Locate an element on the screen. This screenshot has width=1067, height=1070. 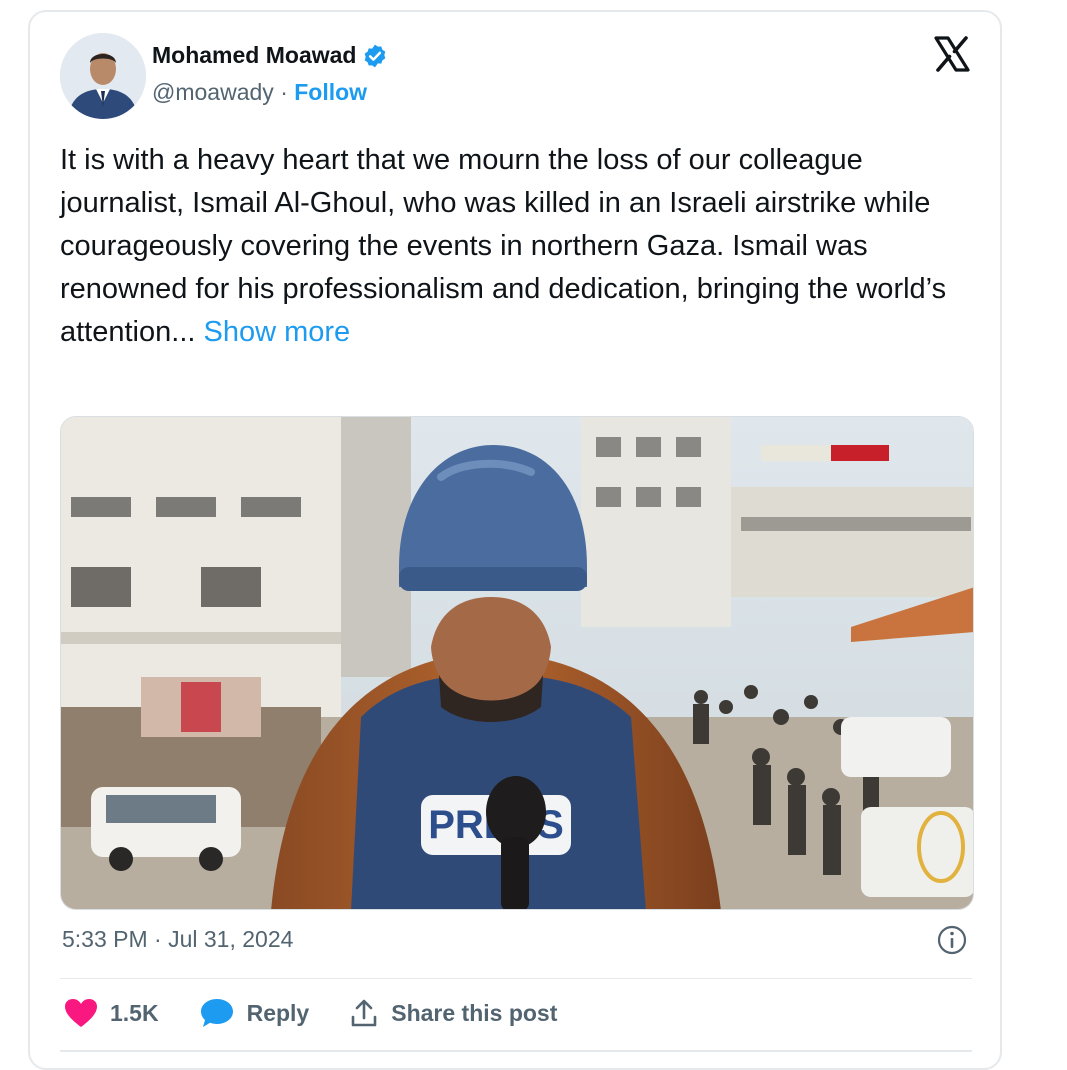
author-handle-row: @moawady · Follow is located at coordinates (259, 92).